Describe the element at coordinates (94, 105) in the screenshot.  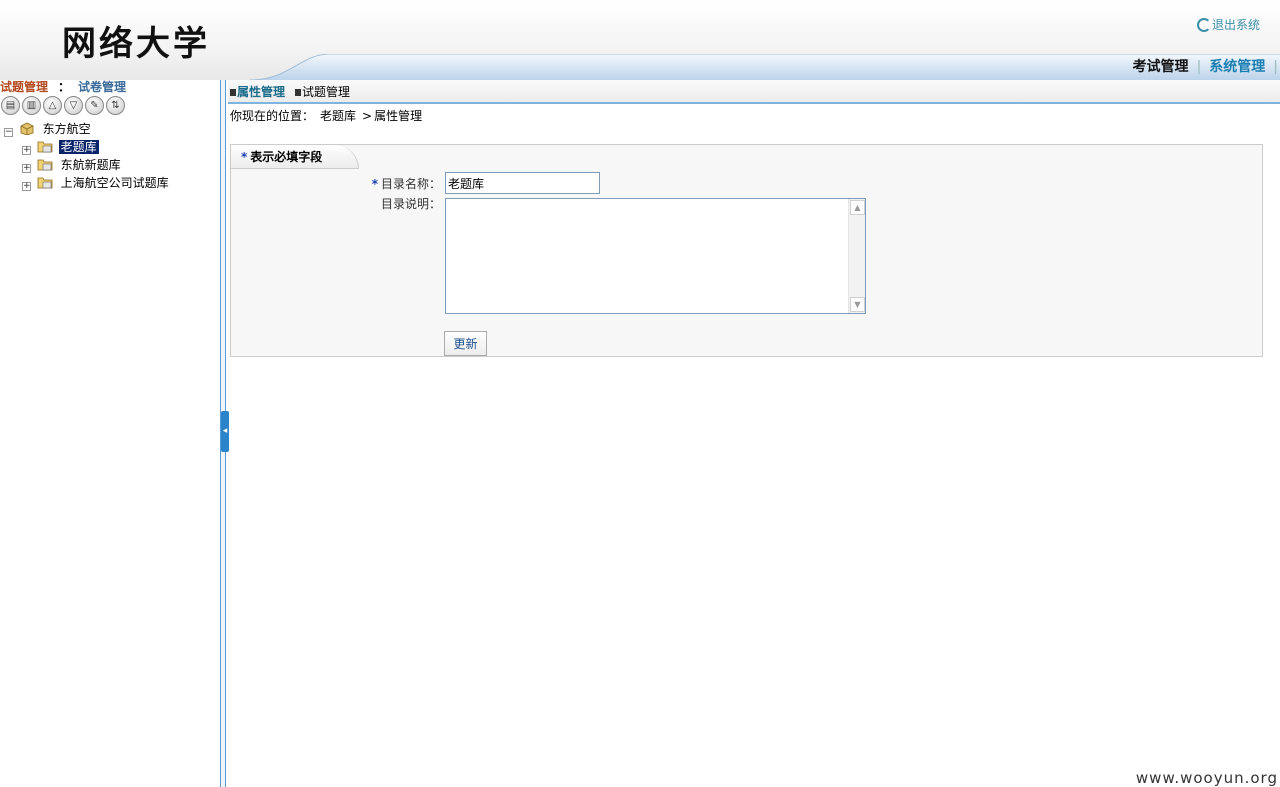
I see `edit-icon: ✎` at that location.